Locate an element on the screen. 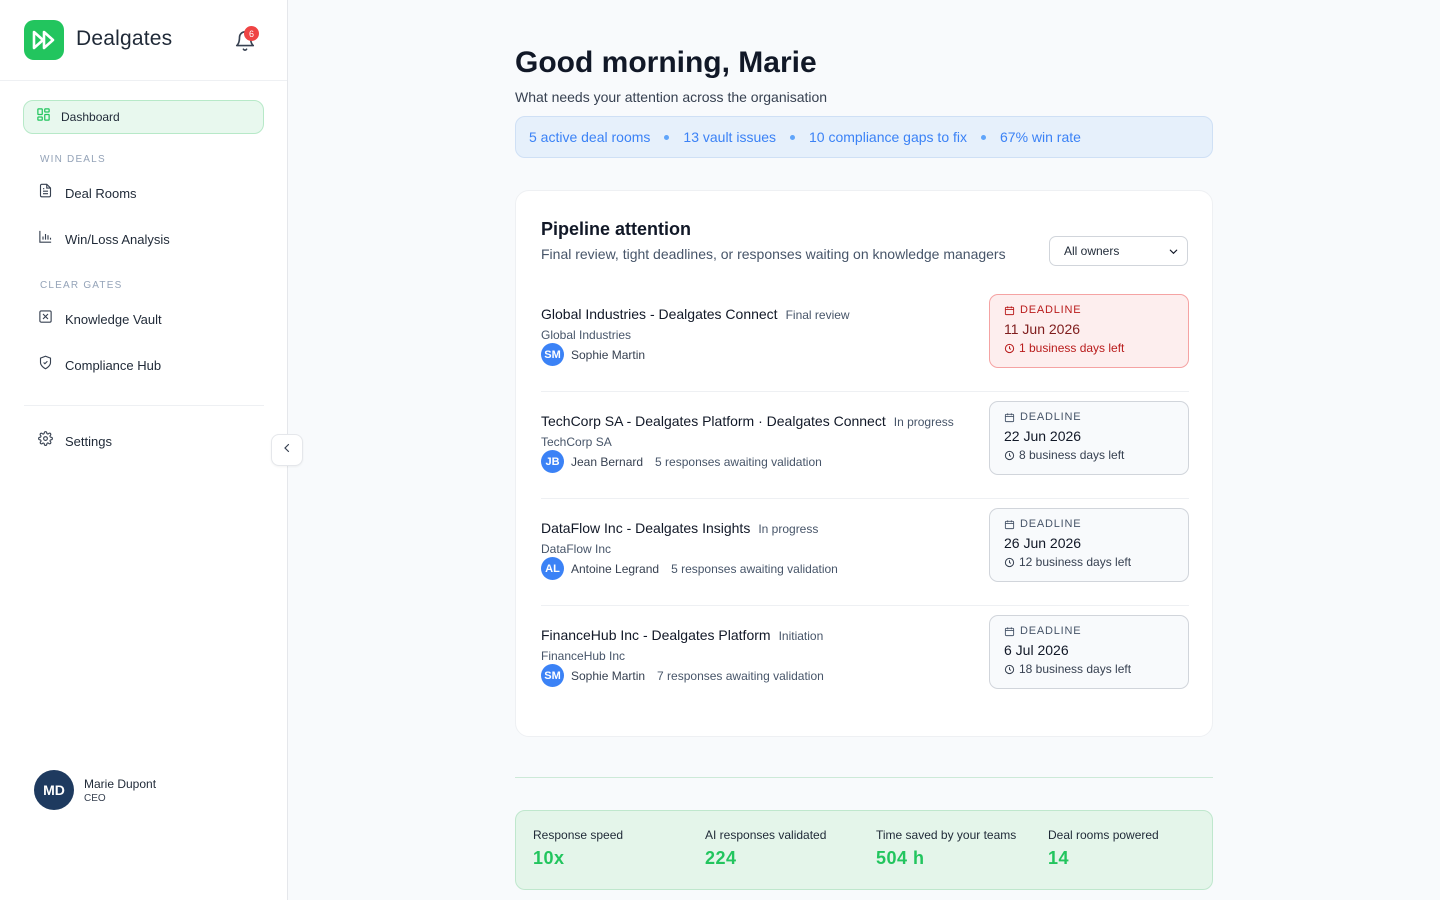 The width and height of the screenshot is (1440, 900). collapse-sidebar-button is located at coordinates (287, 450).